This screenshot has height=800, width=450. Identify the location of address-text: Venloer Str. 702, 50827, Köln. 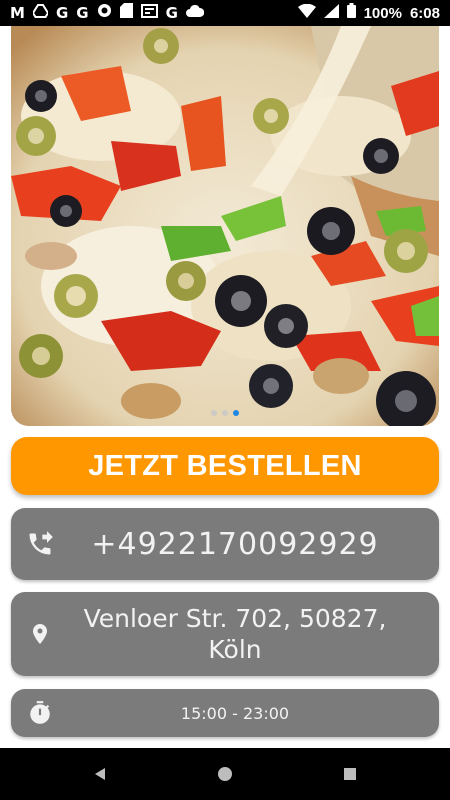
(225, 634).